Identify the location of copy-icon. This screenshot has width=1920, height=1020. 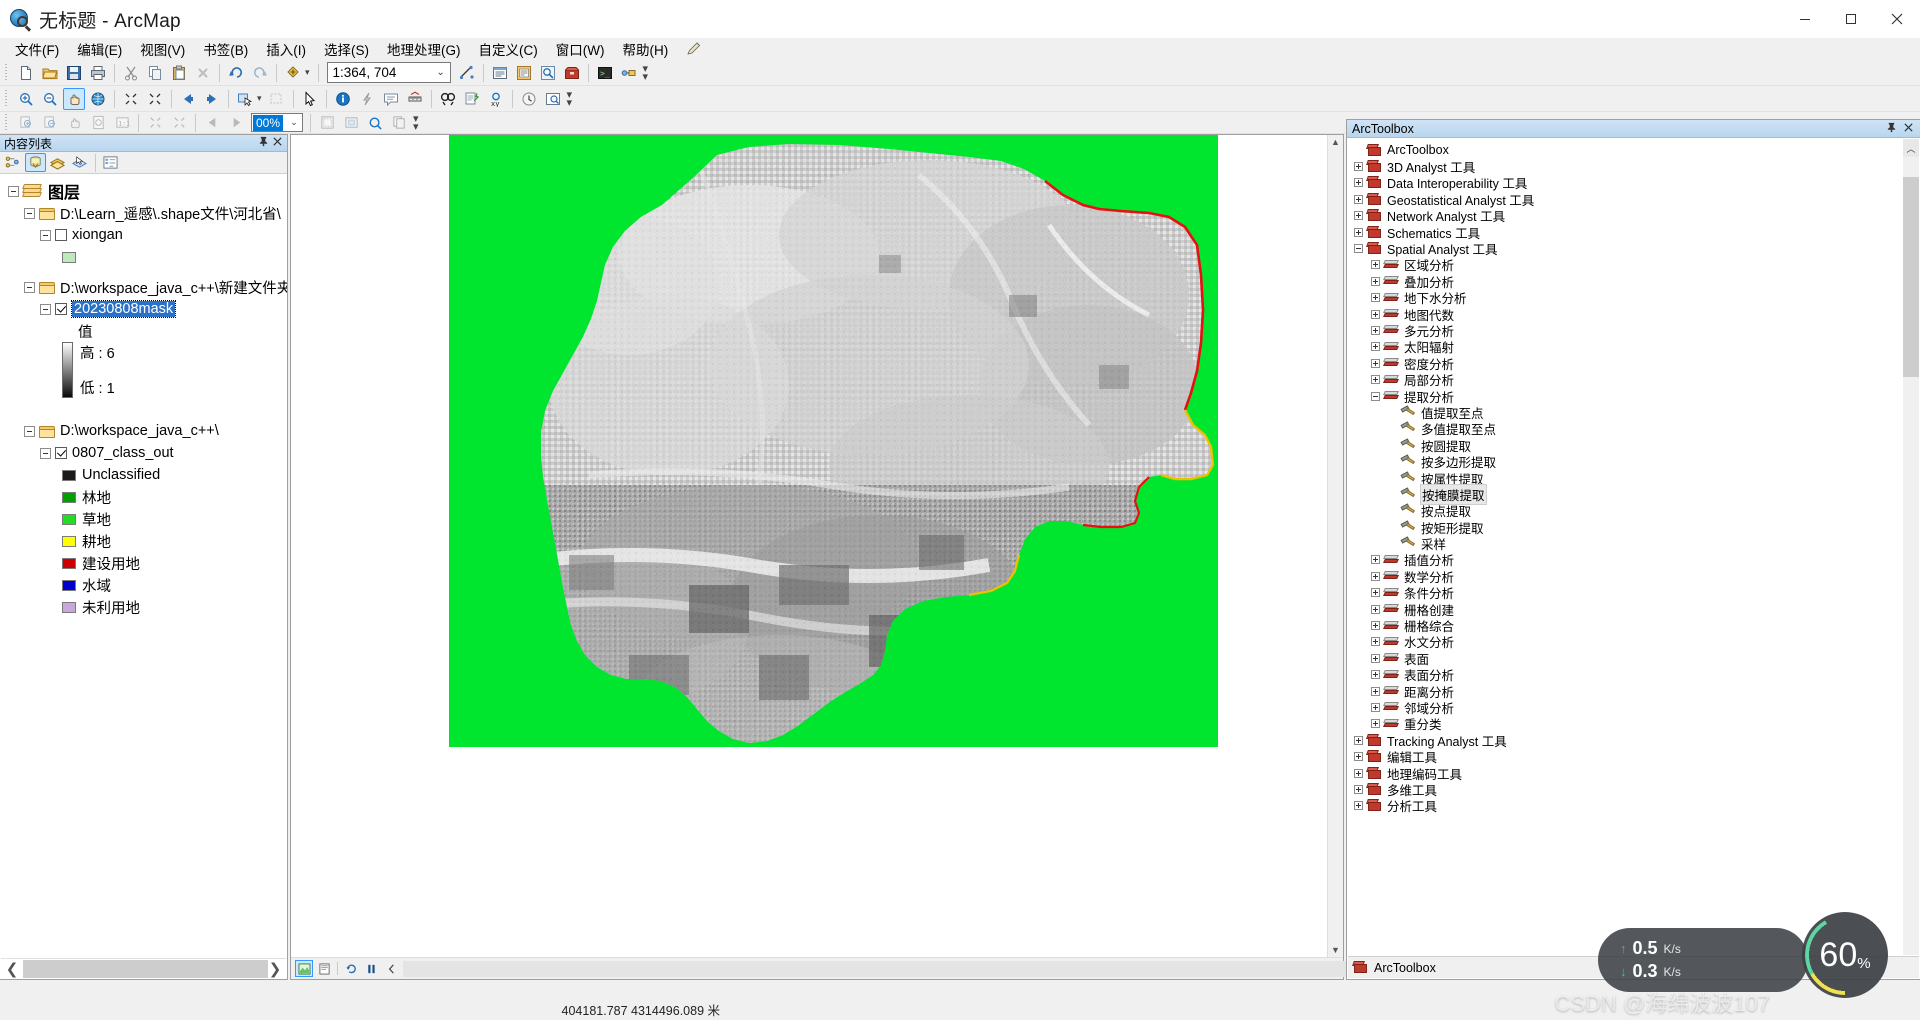
(155, 73).